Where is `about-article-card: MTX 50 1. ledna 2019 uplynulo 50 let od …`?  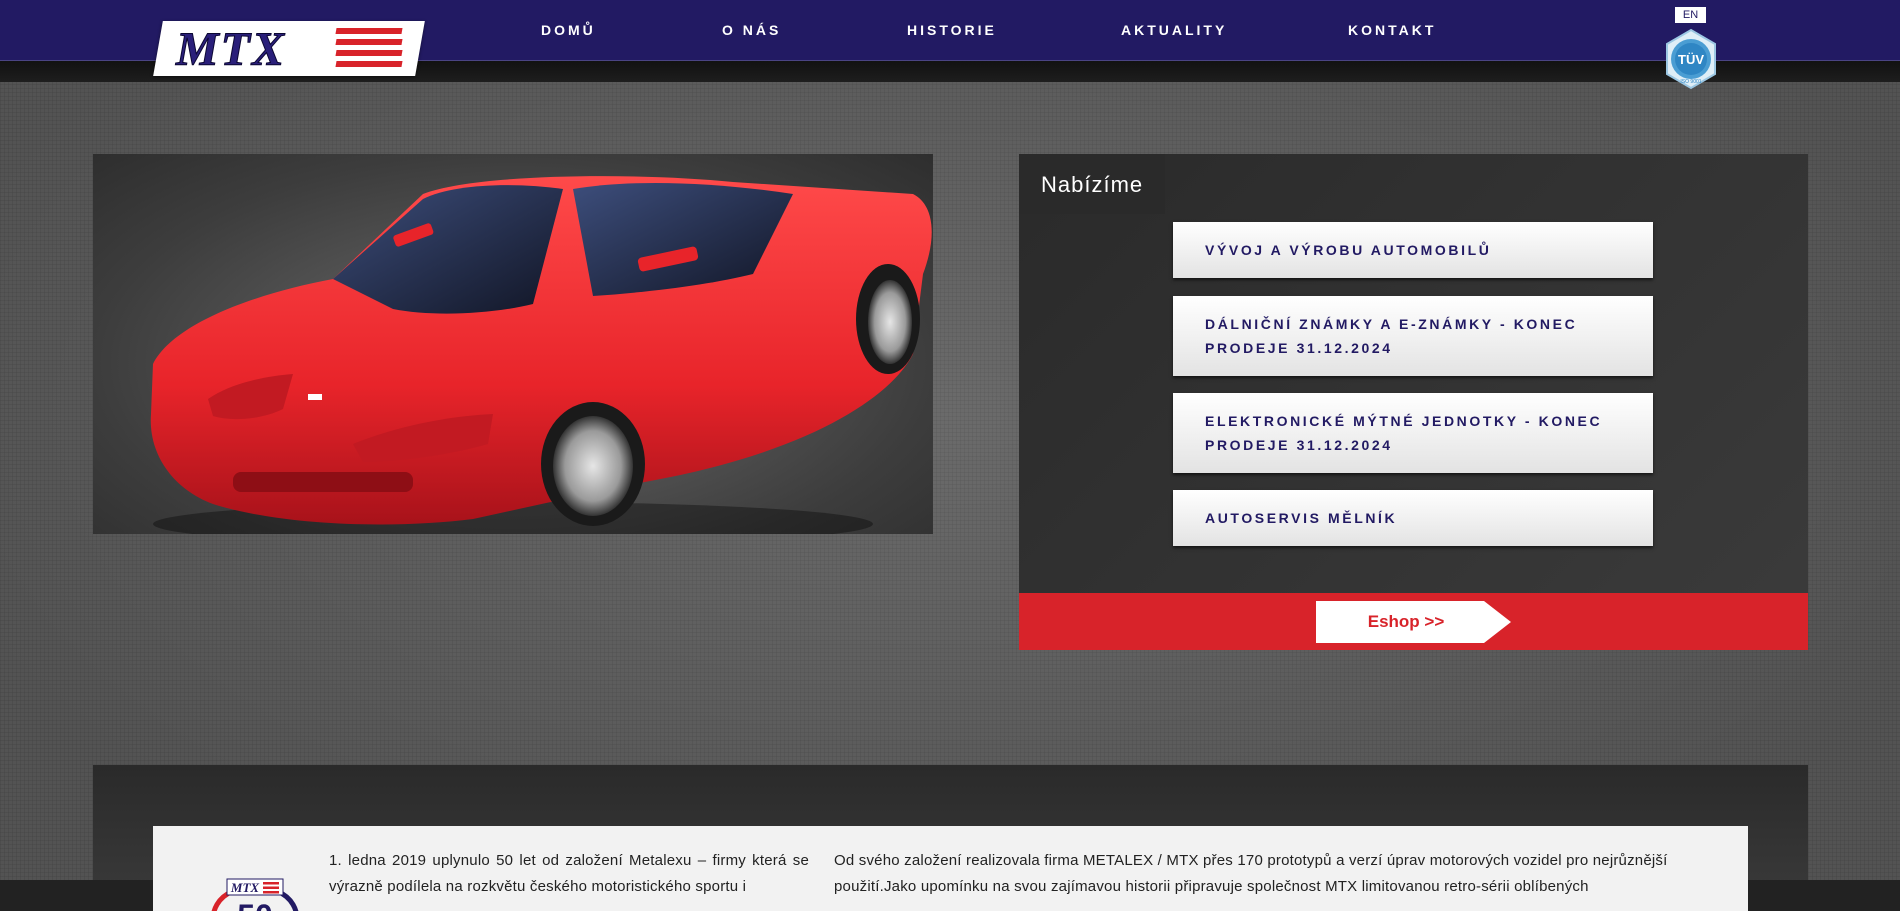 about-article-card: MTX 50 1. ledna 2019 uplynulo 50 let od … is located at coordinates (950, 868).